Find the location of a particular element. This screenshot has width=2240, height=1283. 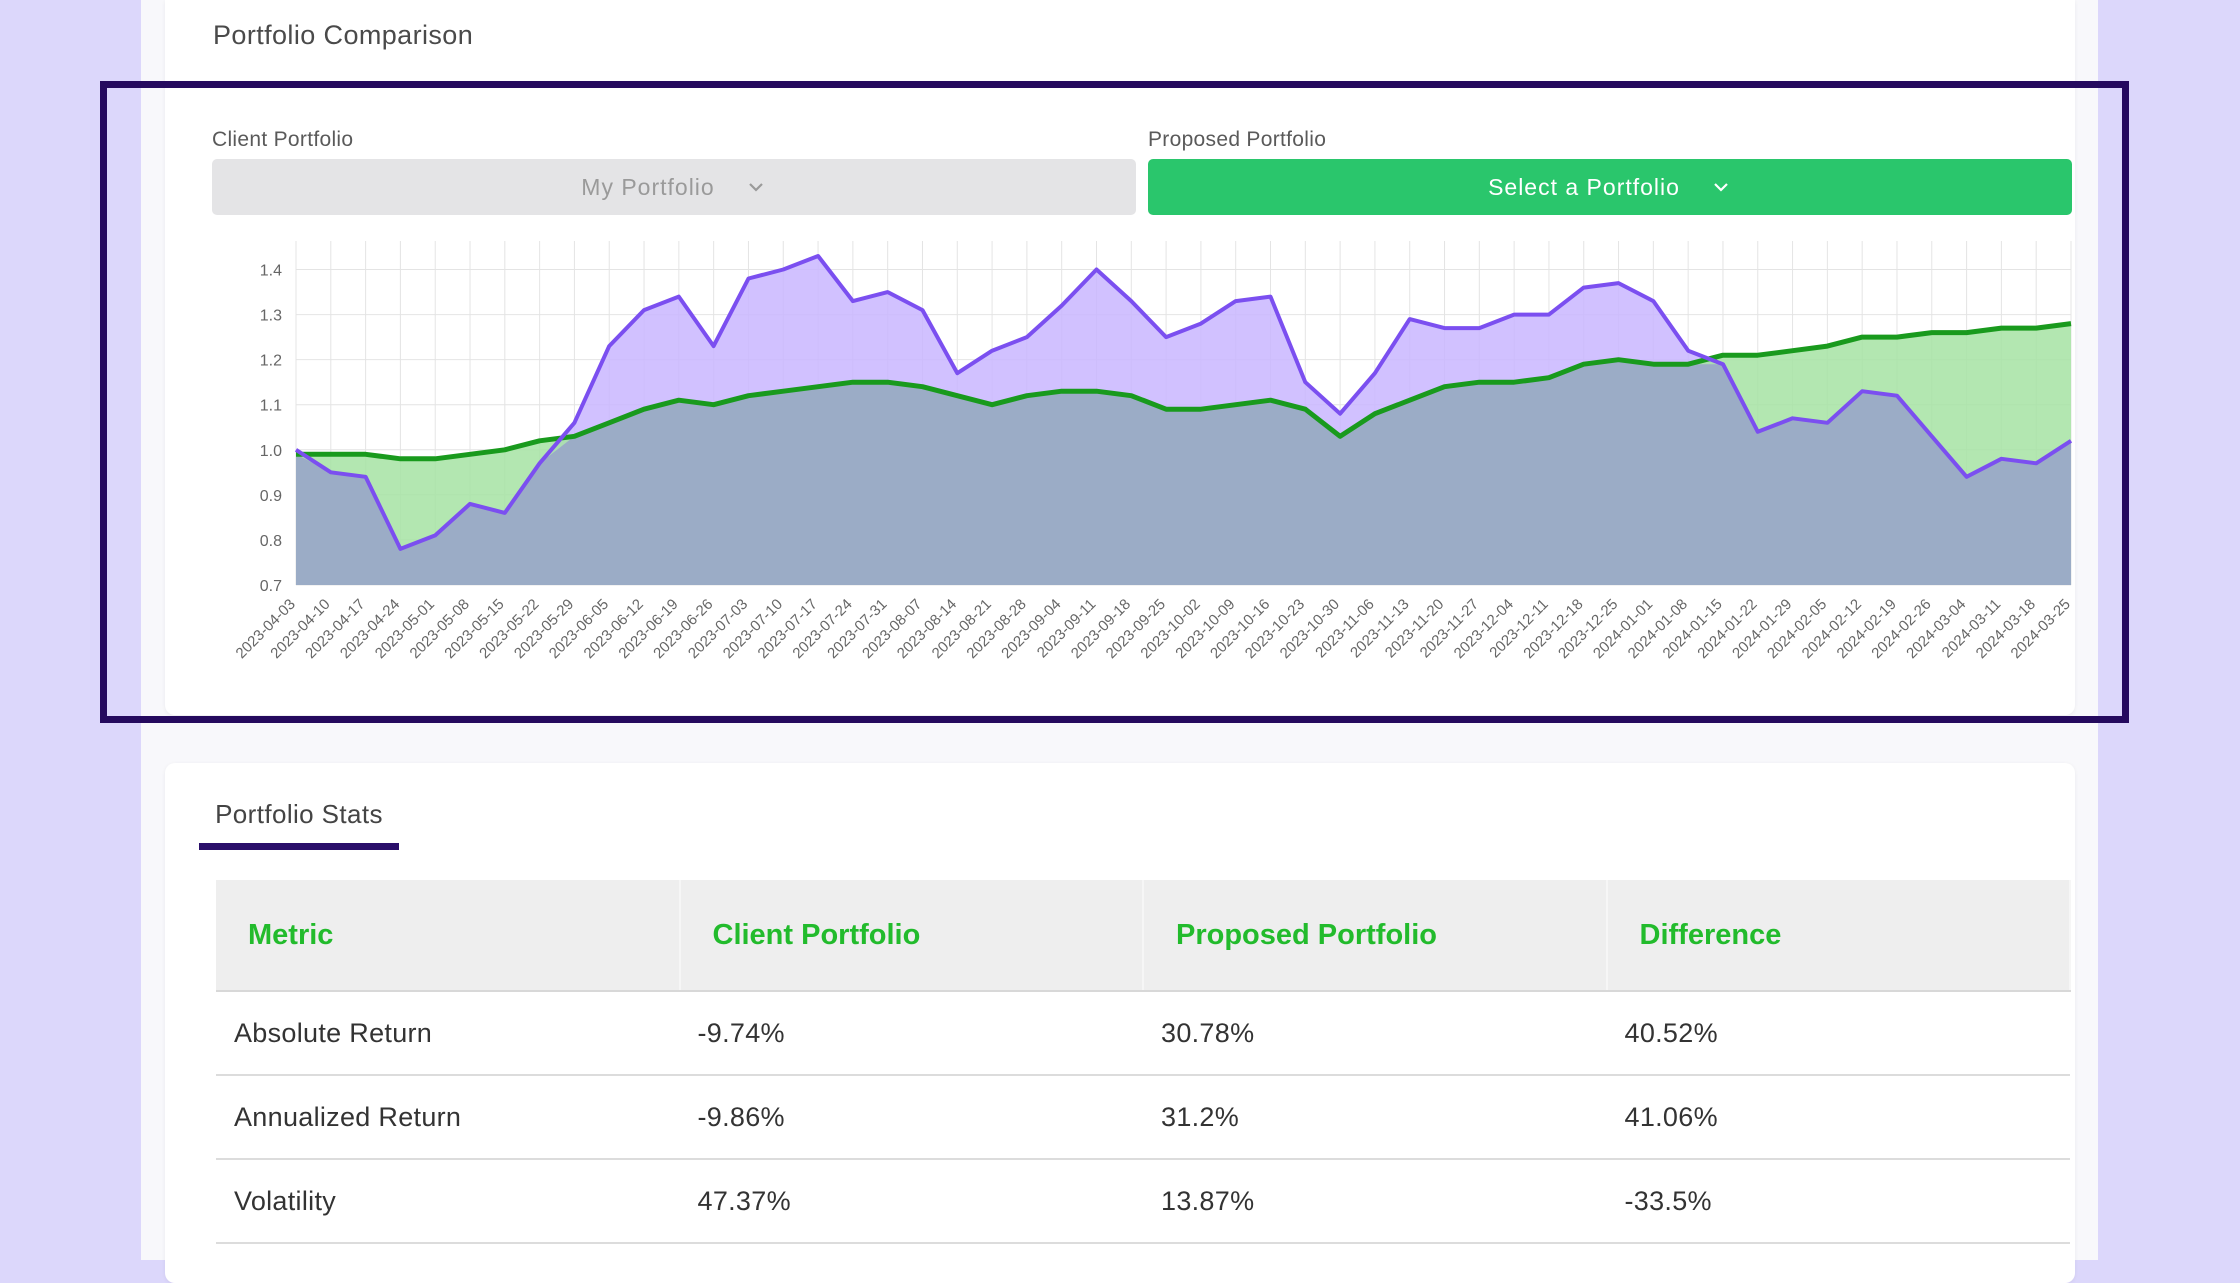

y-tick-label: 1.4 is located at coordinates (271, 271).